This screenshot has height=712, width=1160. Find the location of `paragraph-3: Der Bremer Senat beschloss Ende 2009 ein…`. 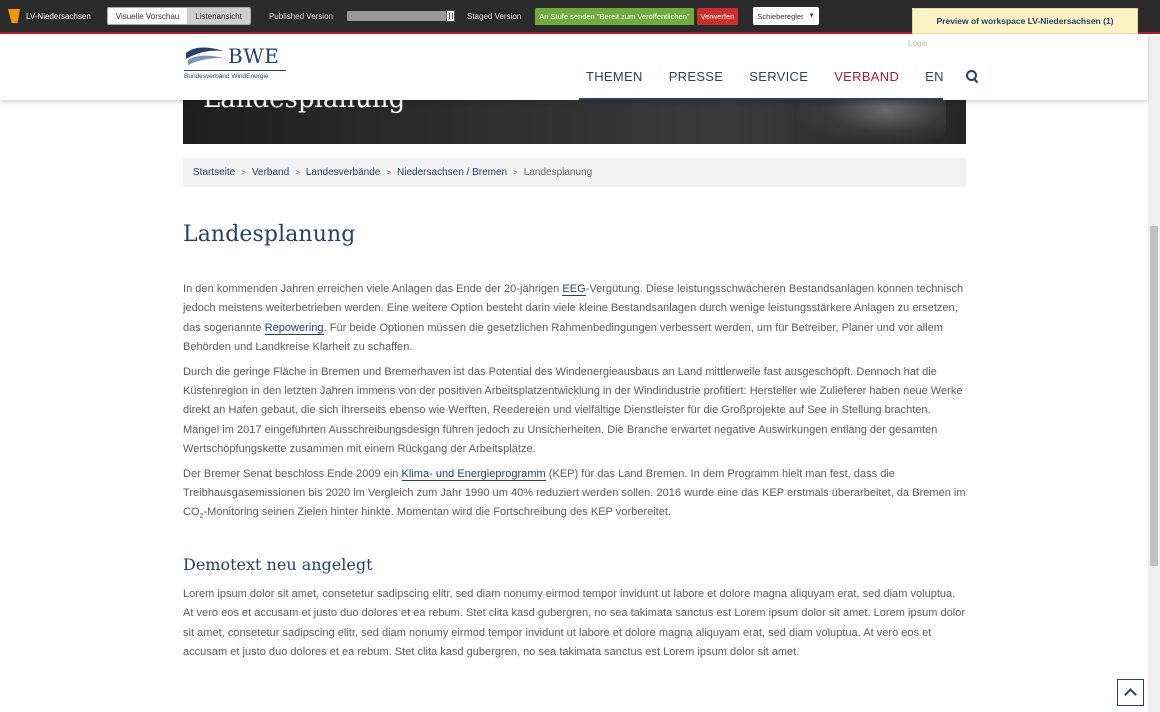

paragraph-3: Der Bremer Senat beschloss Ende 2009 ein… is located at coordinates (574, 496).